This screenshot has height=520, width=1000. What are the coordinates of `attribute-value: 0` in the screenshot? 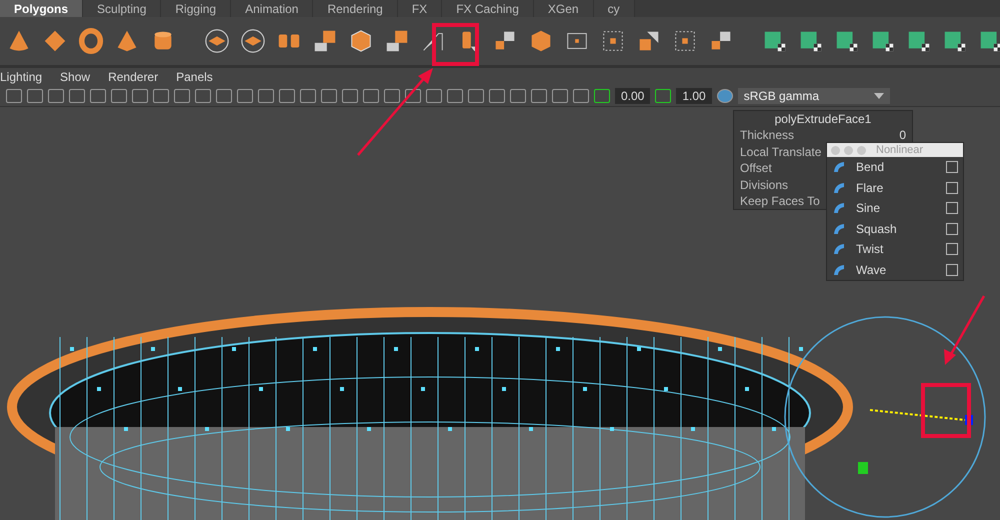 It's located at (902, 135).